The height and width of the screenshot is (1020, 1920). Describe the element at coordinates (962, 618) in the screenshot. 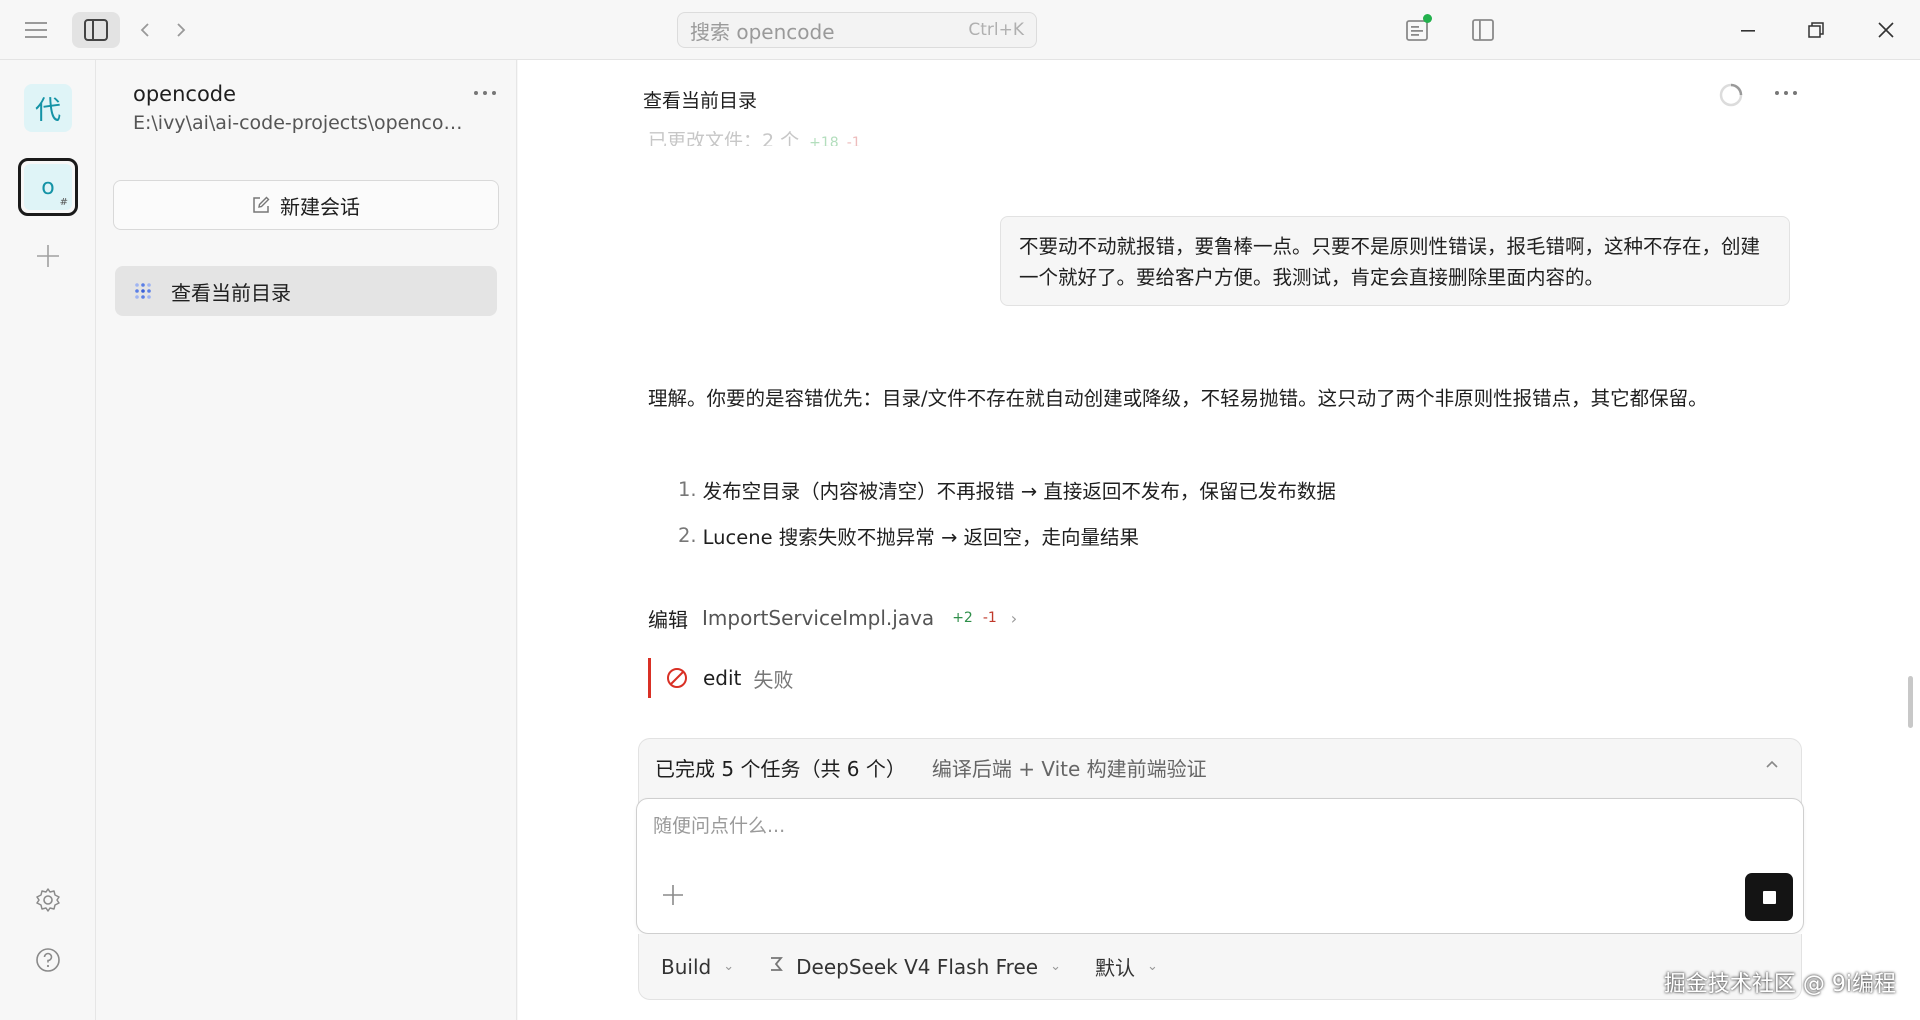

I see `edit-additions: +2` at that location.